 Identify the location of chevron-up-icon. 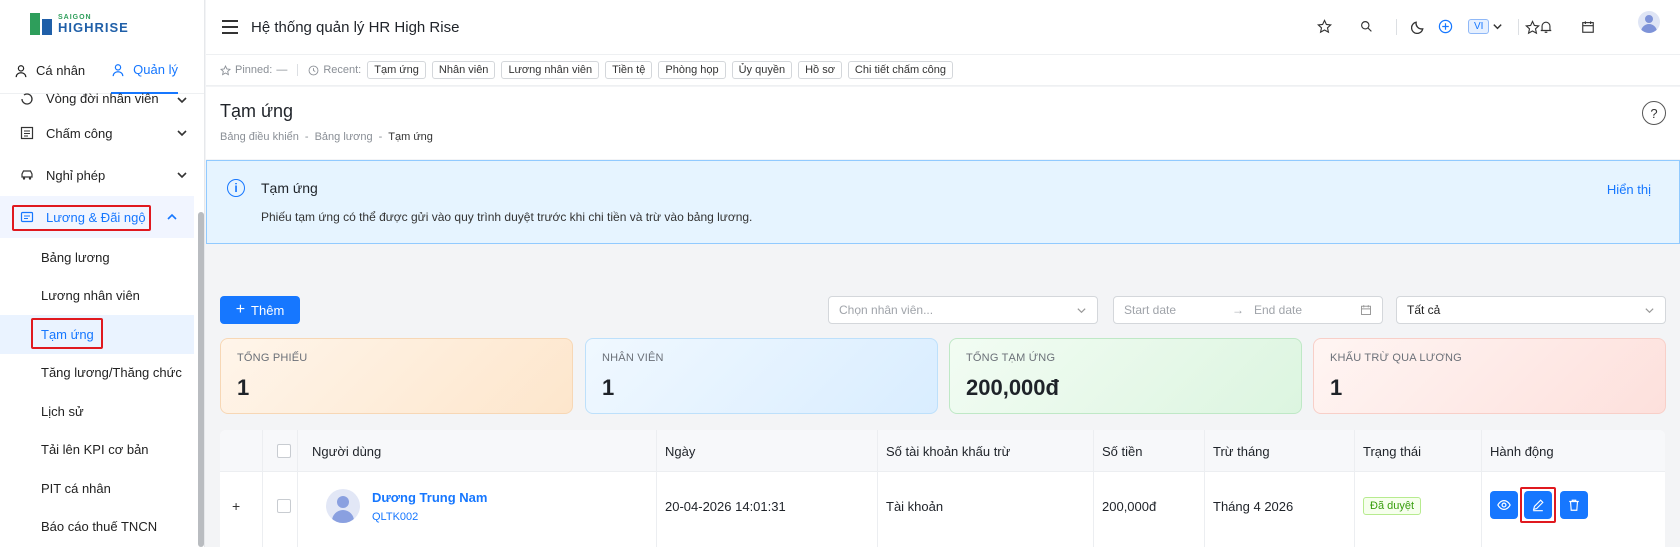
(172, 216).